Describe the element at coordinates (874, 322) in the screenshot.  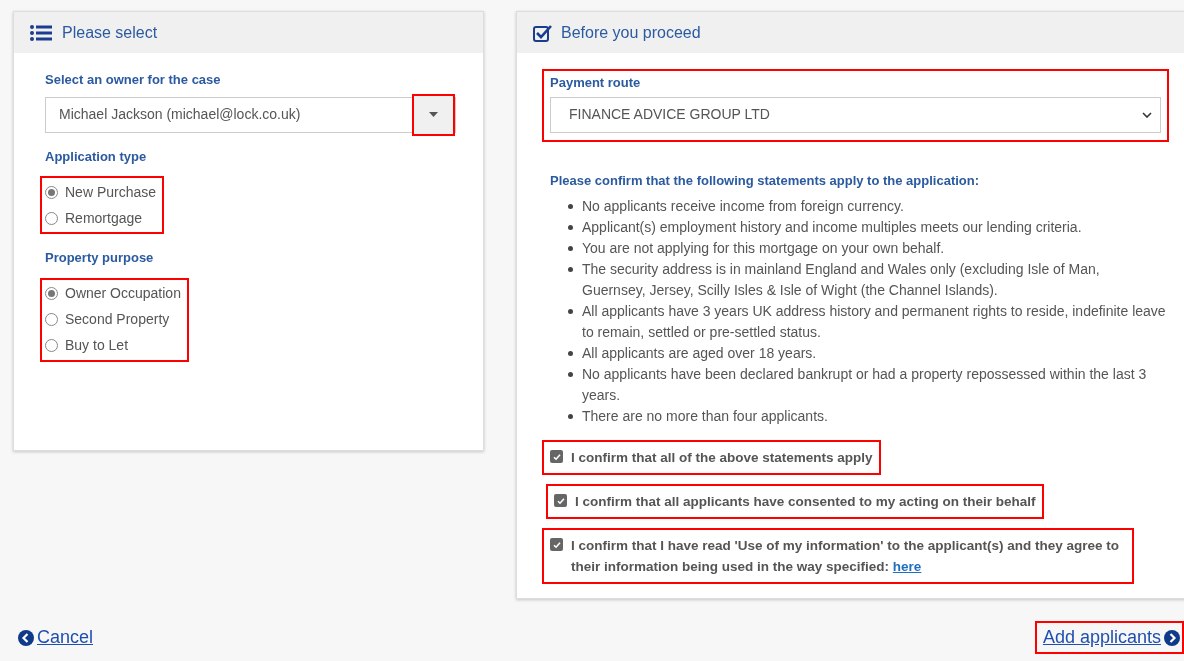
I see `statement-text: All applicants have 3 years UK address history and permanent rights to reside, indefinite leave to remain, settled or pre-settled status.` at that location.